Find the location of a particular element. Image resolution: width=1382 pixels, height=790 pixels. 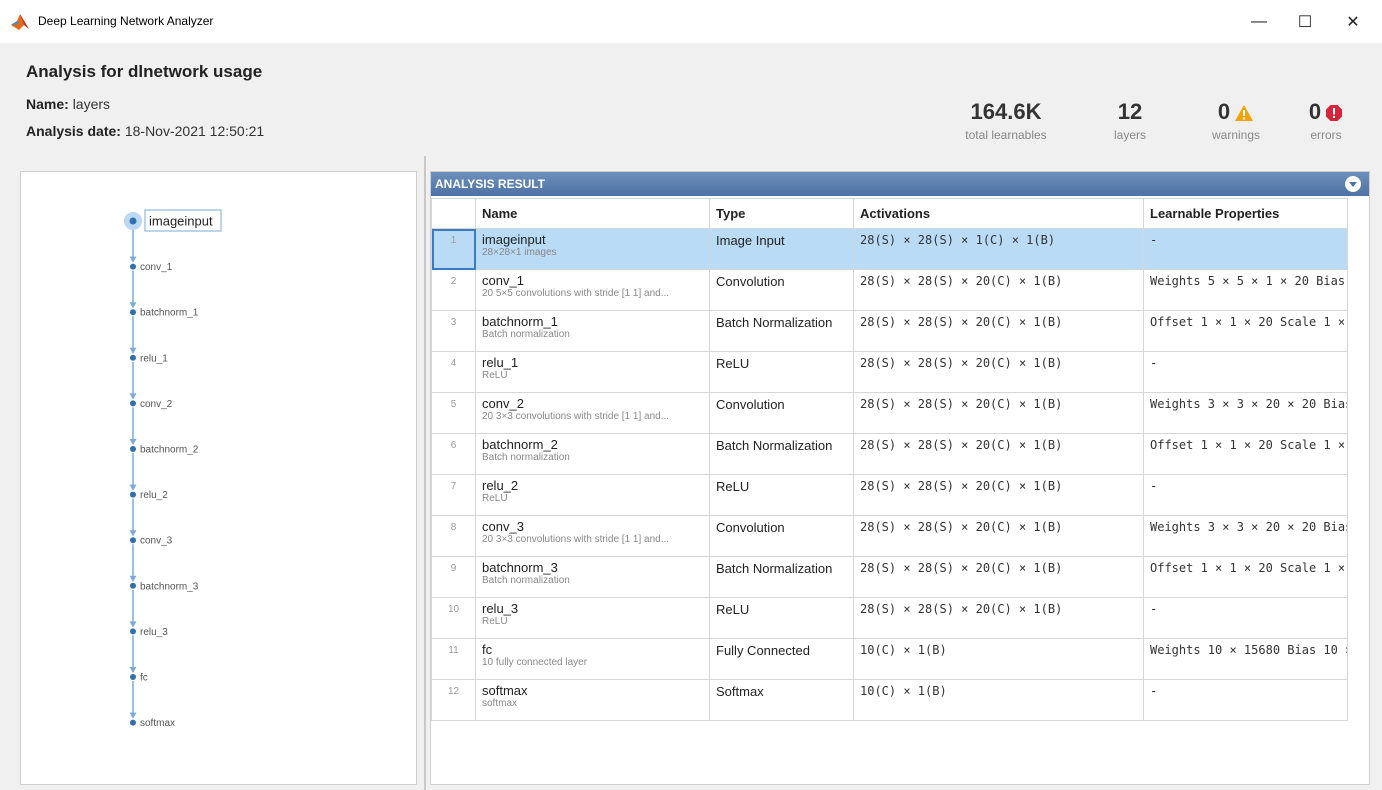

layer-name-cell: relu_3 ReLU is located at coordinates (592, 618).